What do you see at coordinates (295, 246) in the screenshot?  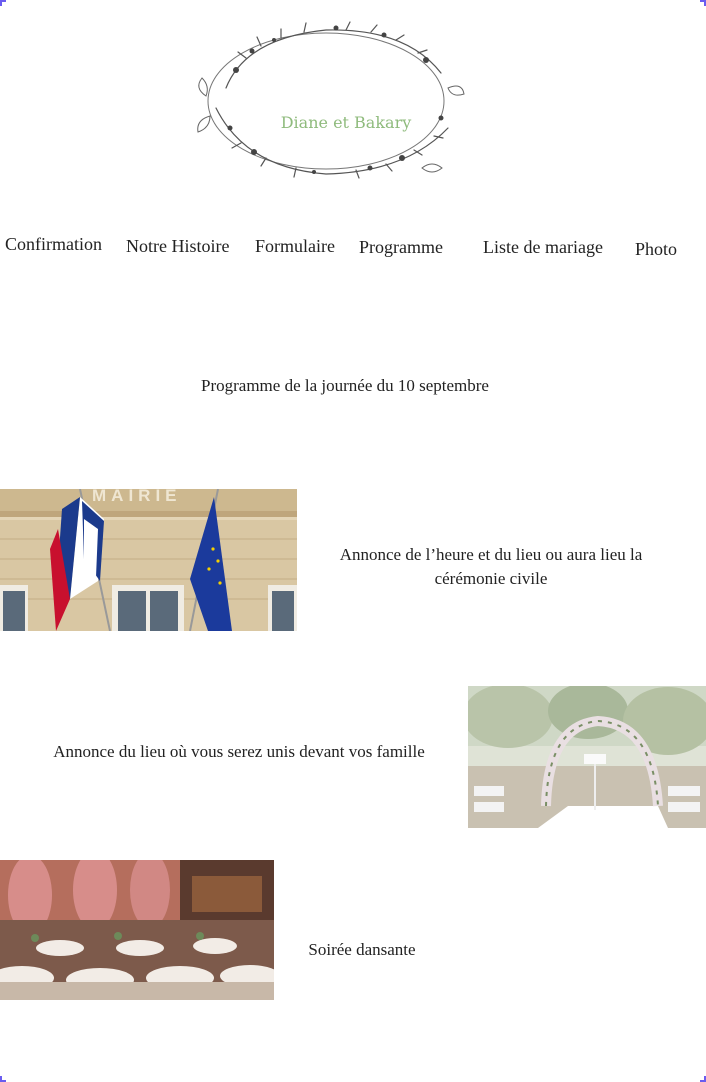 I see `nav-item-formulaire: Formulaire` at bounding box center [295, 246].